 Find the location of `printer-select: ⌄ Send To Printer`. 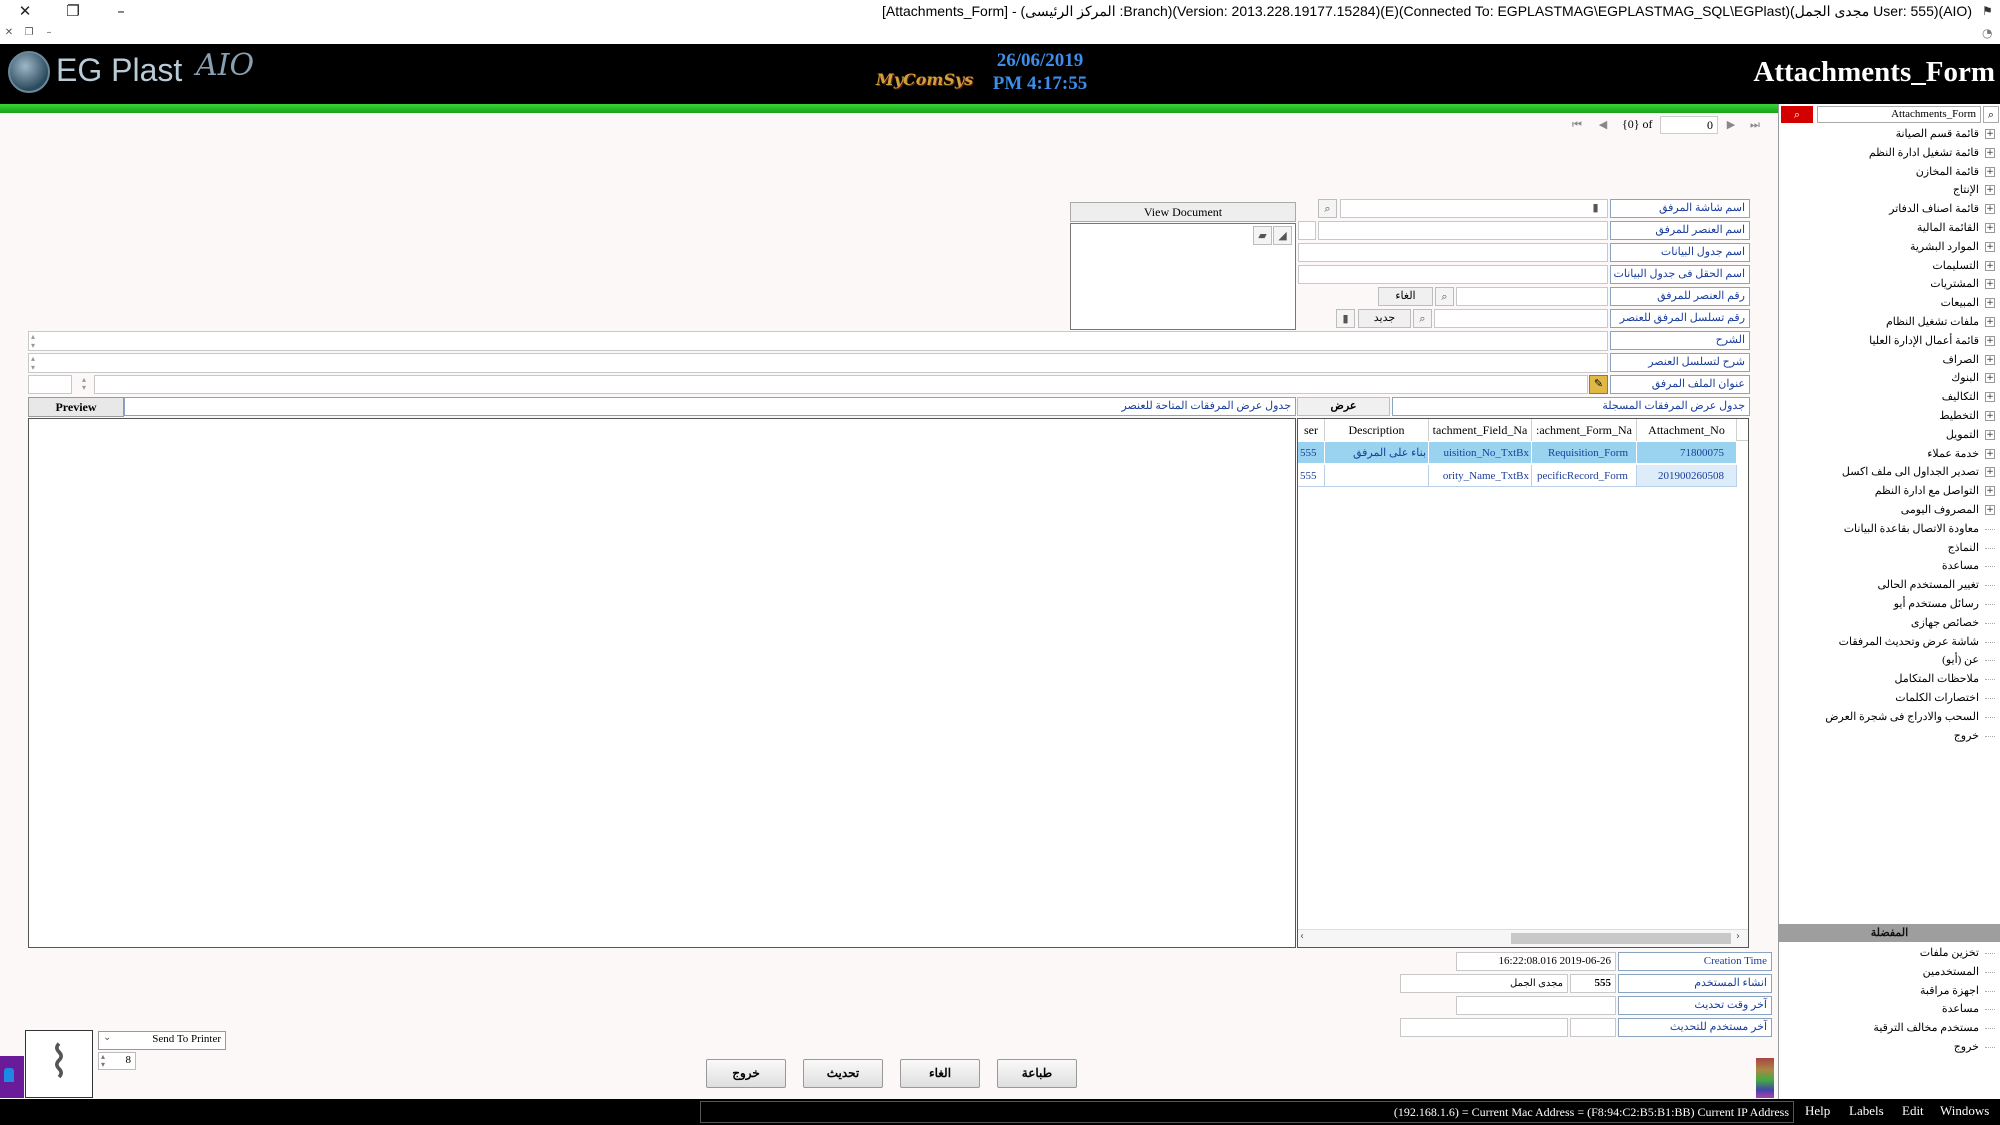

printer-select: ⌄ Send To Printer is located at coordinates (162, 1040).